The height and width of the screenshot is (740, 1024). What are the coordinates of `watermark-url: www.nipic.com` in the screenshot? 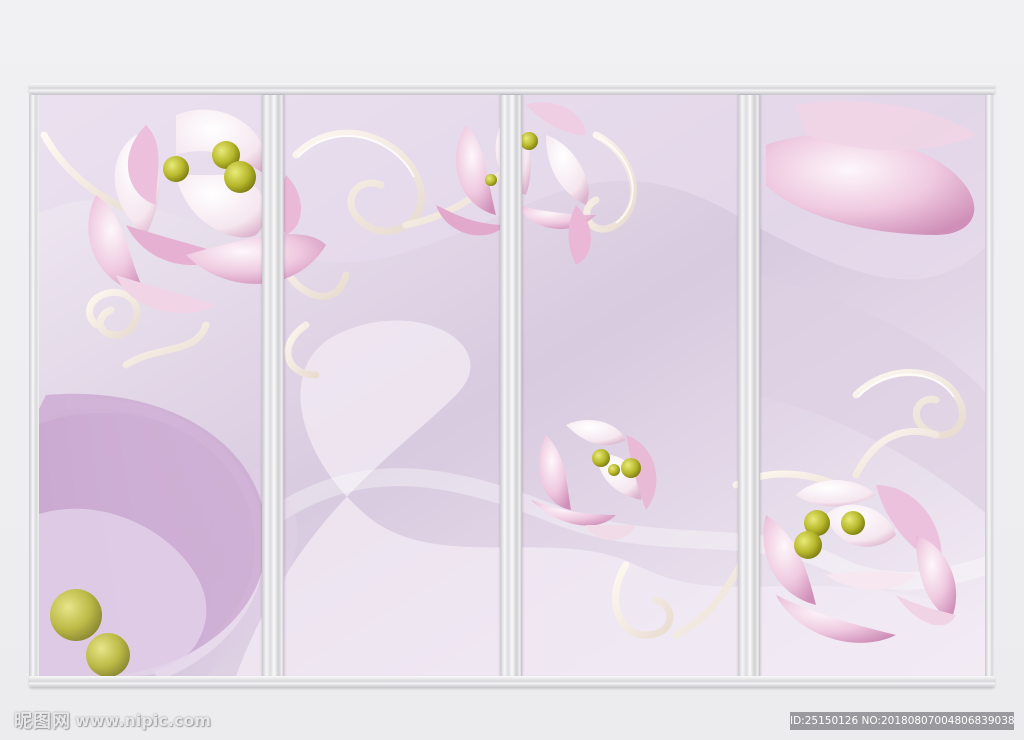 It's located at (143, 720).